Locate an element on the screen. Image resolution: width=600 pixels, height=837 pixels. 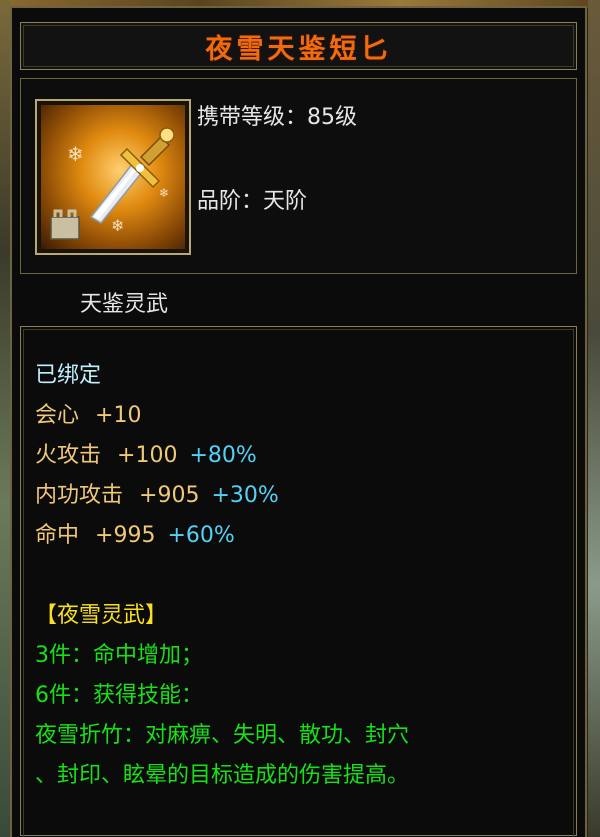
stat-name: 会心 is located at coordinates (57, 415).